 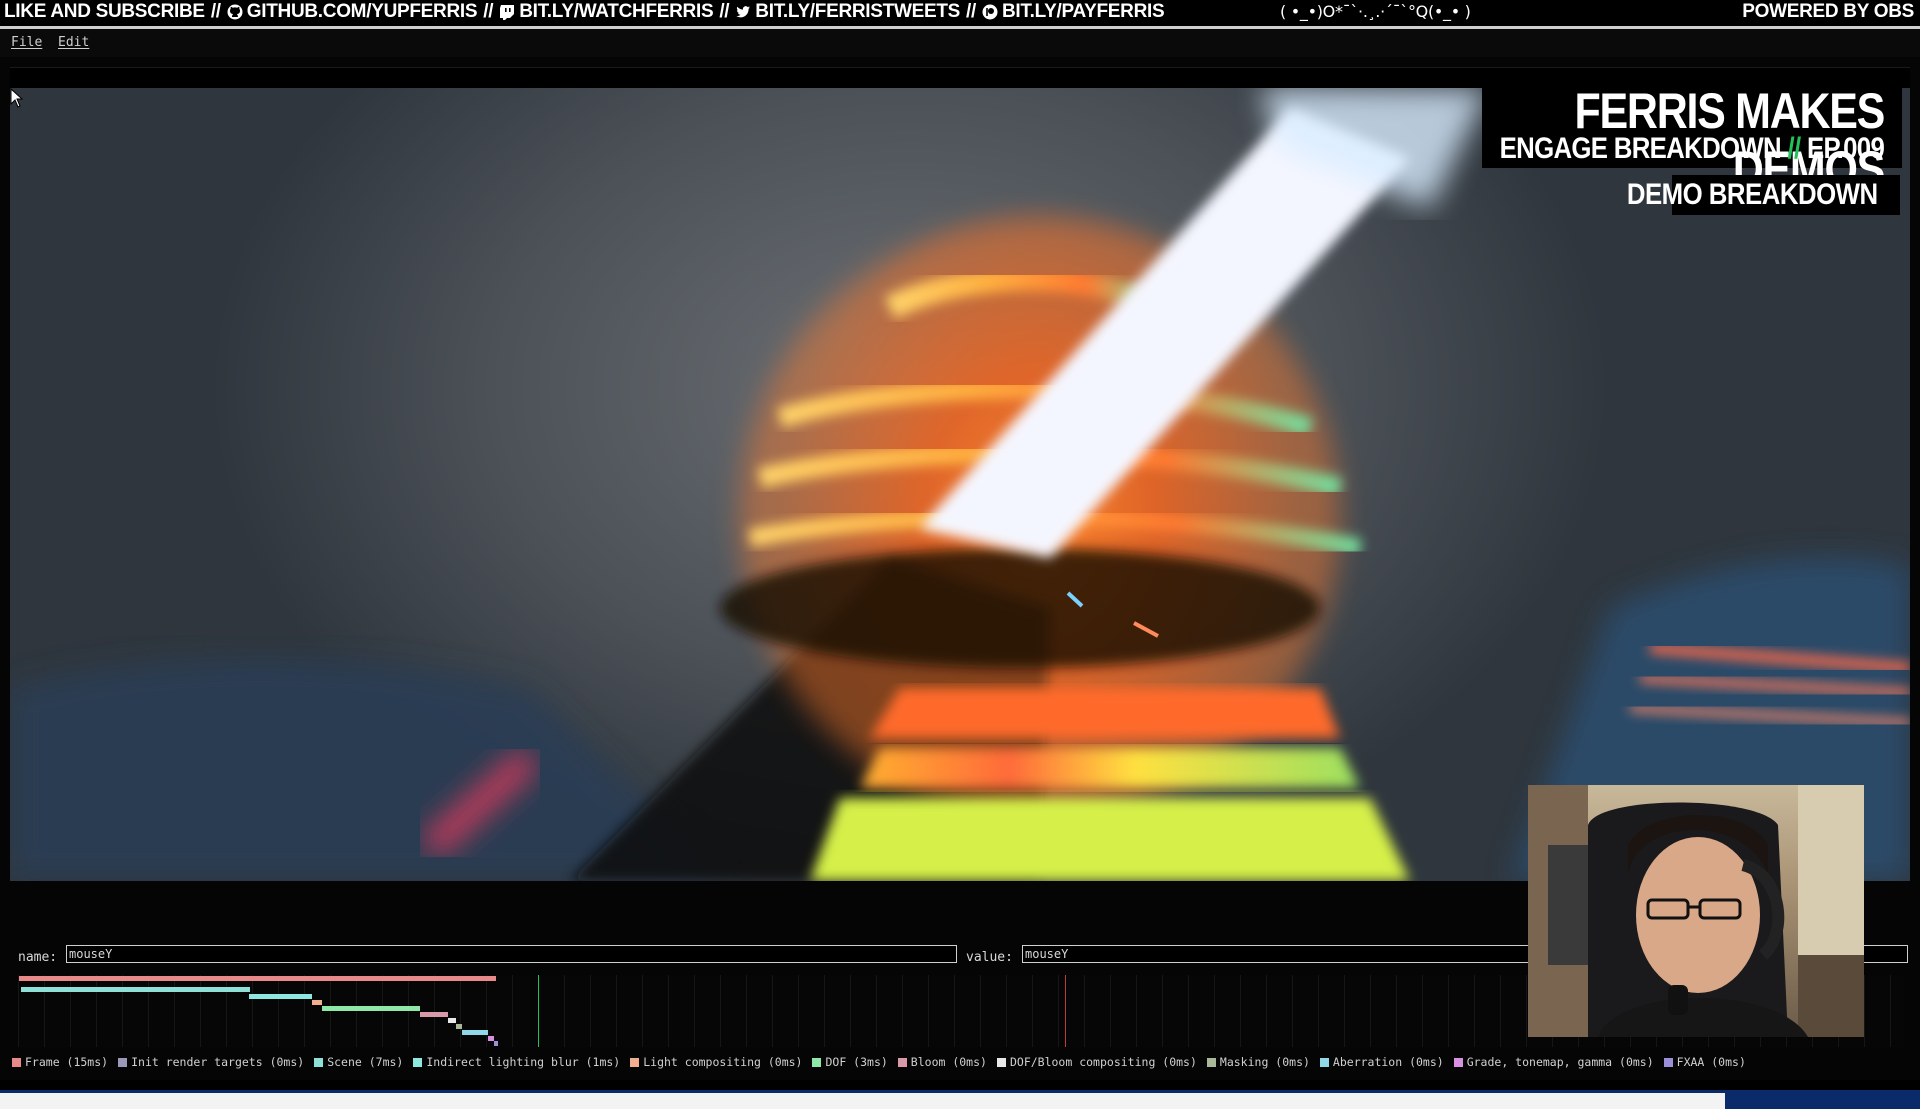 I want to click on profiler-bar-aberration, so click(x=475, y=1032).